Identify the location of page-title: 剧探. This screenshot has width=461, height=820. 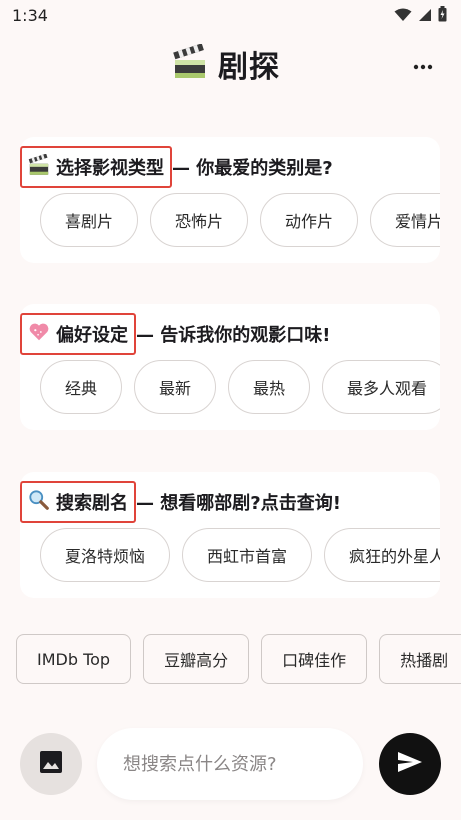
(249, 67).